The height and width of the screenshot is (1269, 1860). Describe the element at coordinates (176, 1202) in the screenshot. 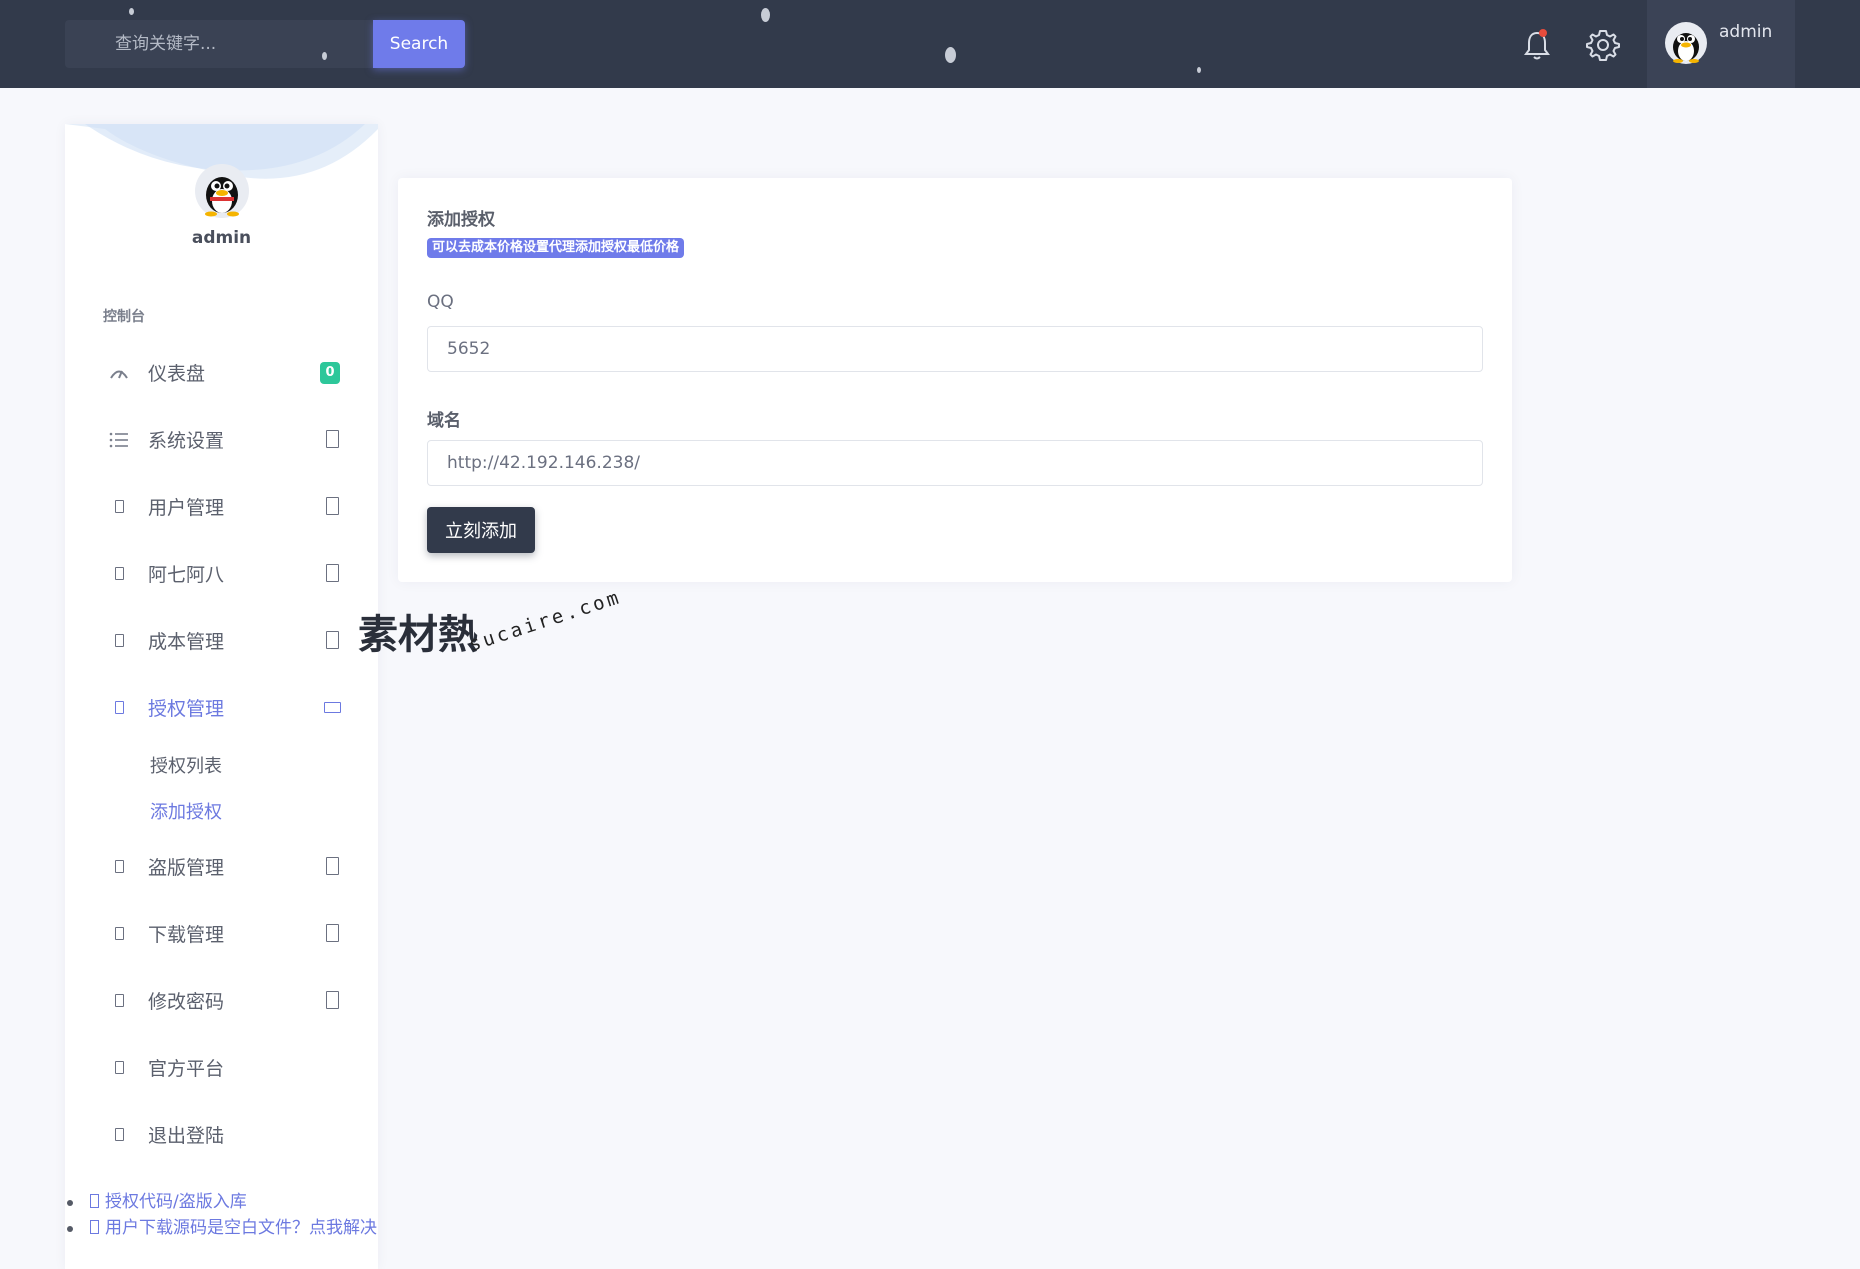

I see `footer-link-label: 授权代码/盗版入库` at that location.